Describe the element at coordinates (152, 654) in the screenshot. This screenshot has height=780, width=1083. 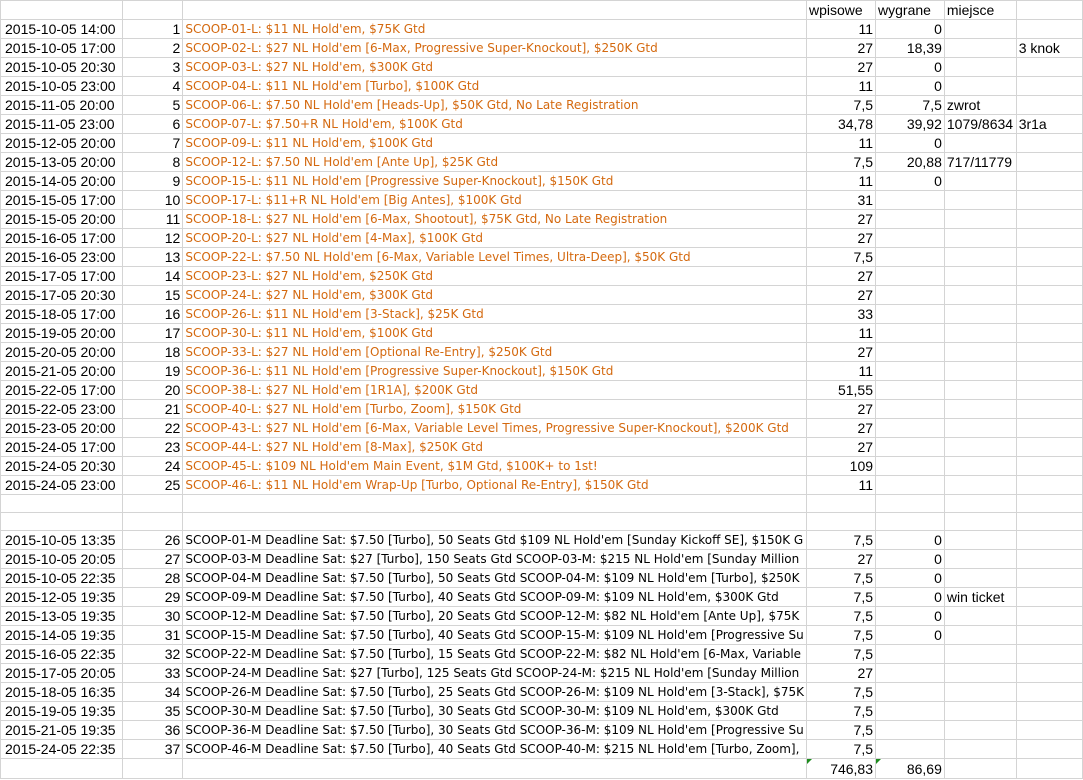
I see `cell-number: 32` at that location.